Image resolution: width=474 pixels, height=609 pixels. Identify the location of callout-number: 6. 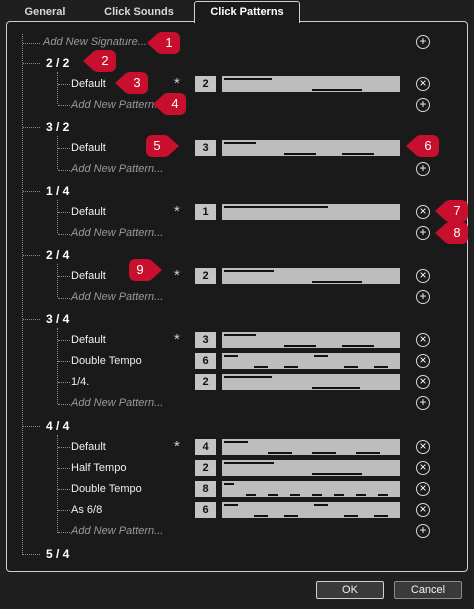
(428, 145).